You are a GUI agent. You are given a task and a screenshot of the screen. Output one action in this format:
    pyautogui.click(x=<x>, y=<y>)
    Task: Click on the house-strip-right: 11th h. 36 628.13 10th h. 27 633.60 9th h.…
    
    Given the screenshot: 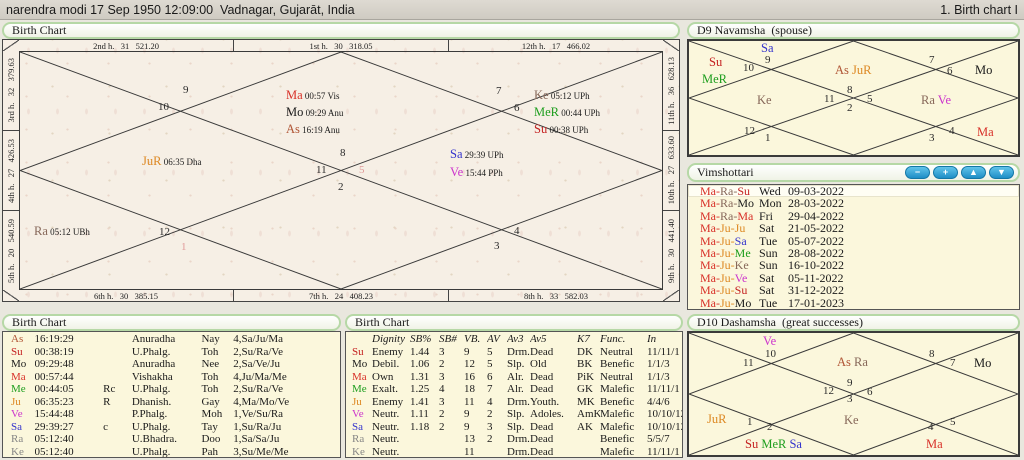 What is the action you would take?
    pyautogui.click(x=671, y=170)
    